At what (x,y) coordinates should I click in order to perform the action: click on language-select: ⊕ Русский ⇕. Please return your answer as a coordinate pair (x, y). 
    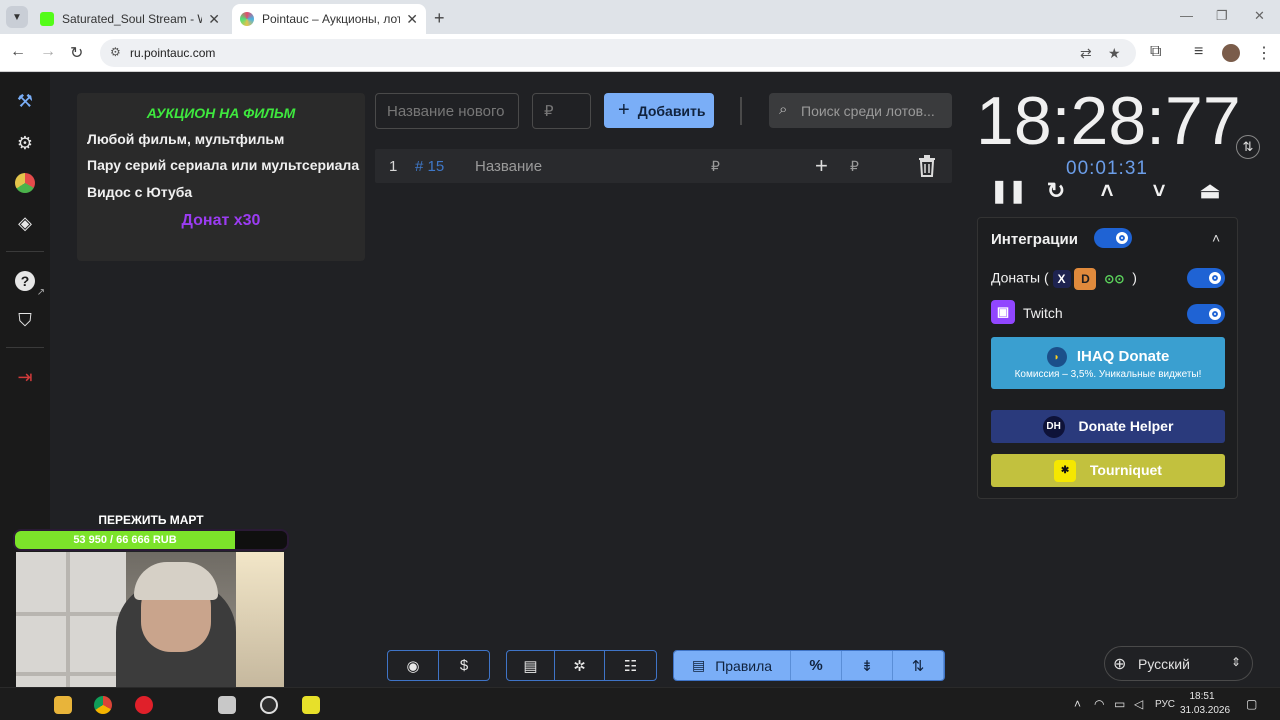
    Looking at the image, I should click on (1178, 663).